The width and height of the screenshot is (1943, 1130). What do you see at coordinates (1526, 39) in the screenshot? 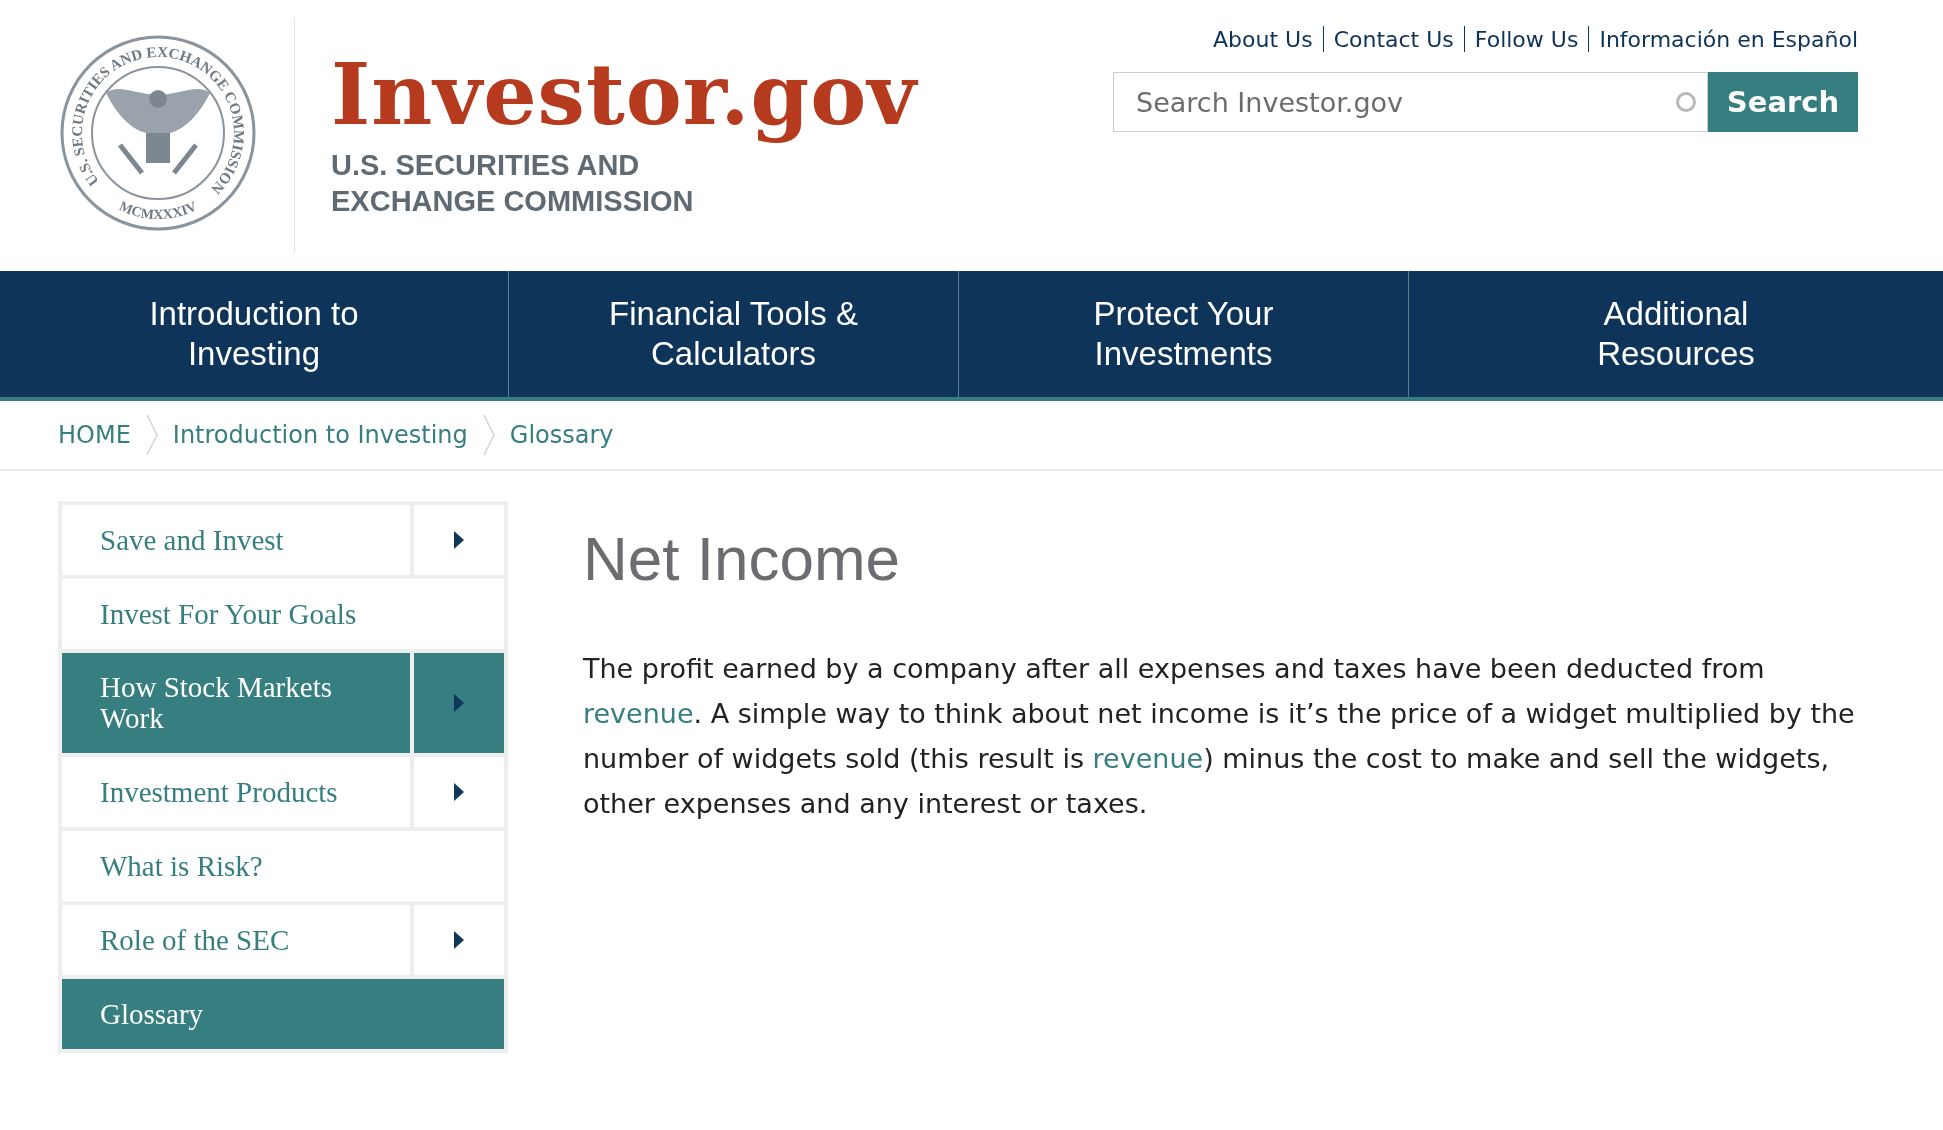
I see `utility-link: Follow Us` at bounding box center [1526, 39].